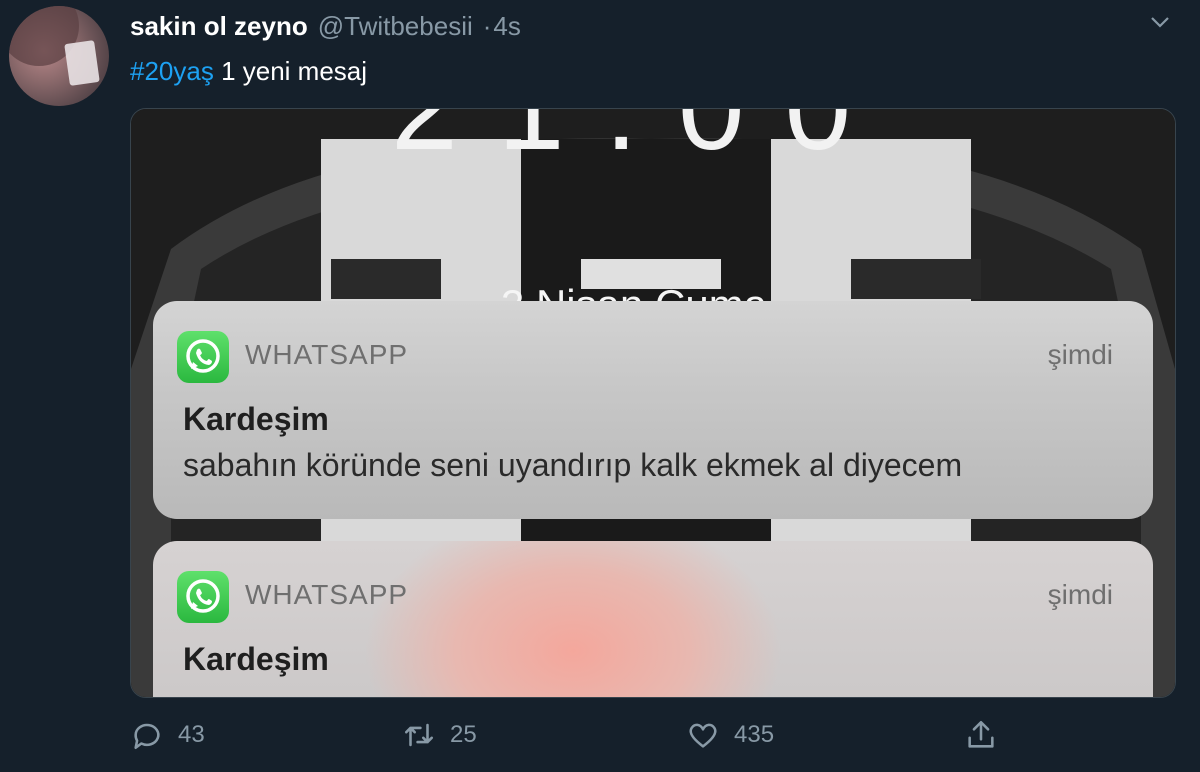 This screenshot has width=1200, height=772. I want to click on chevron-down-icon, so click(1160, 22).